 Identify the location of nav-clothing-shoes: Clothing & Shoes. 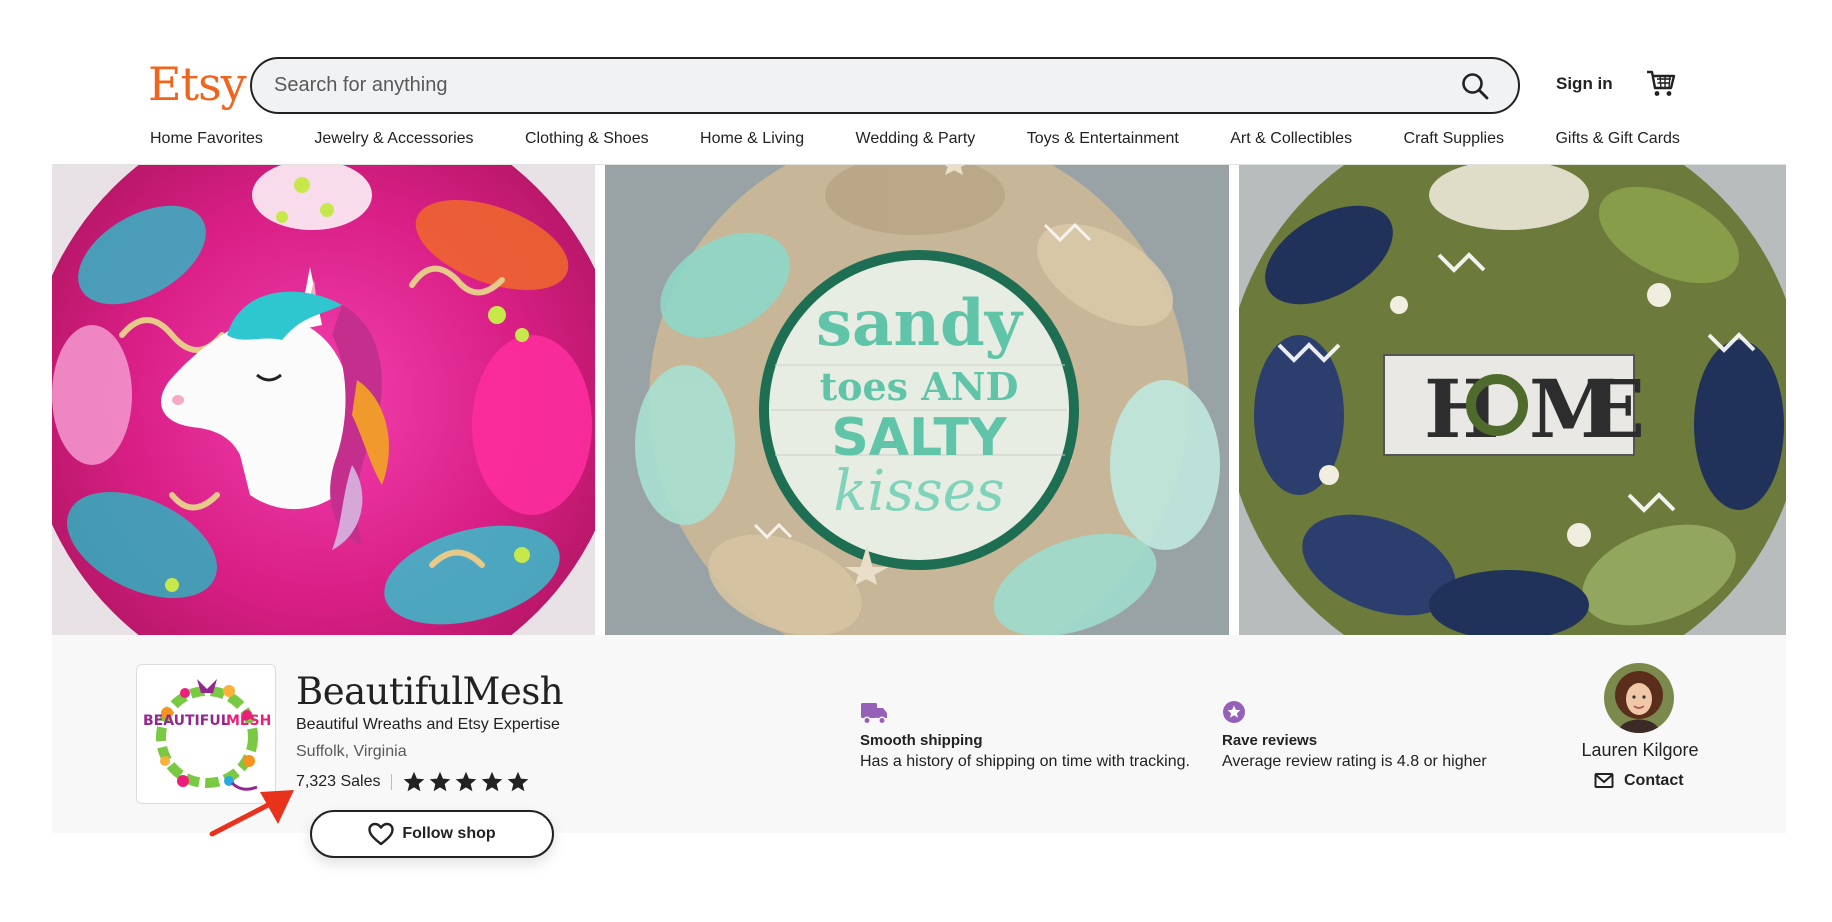
(587, 142).